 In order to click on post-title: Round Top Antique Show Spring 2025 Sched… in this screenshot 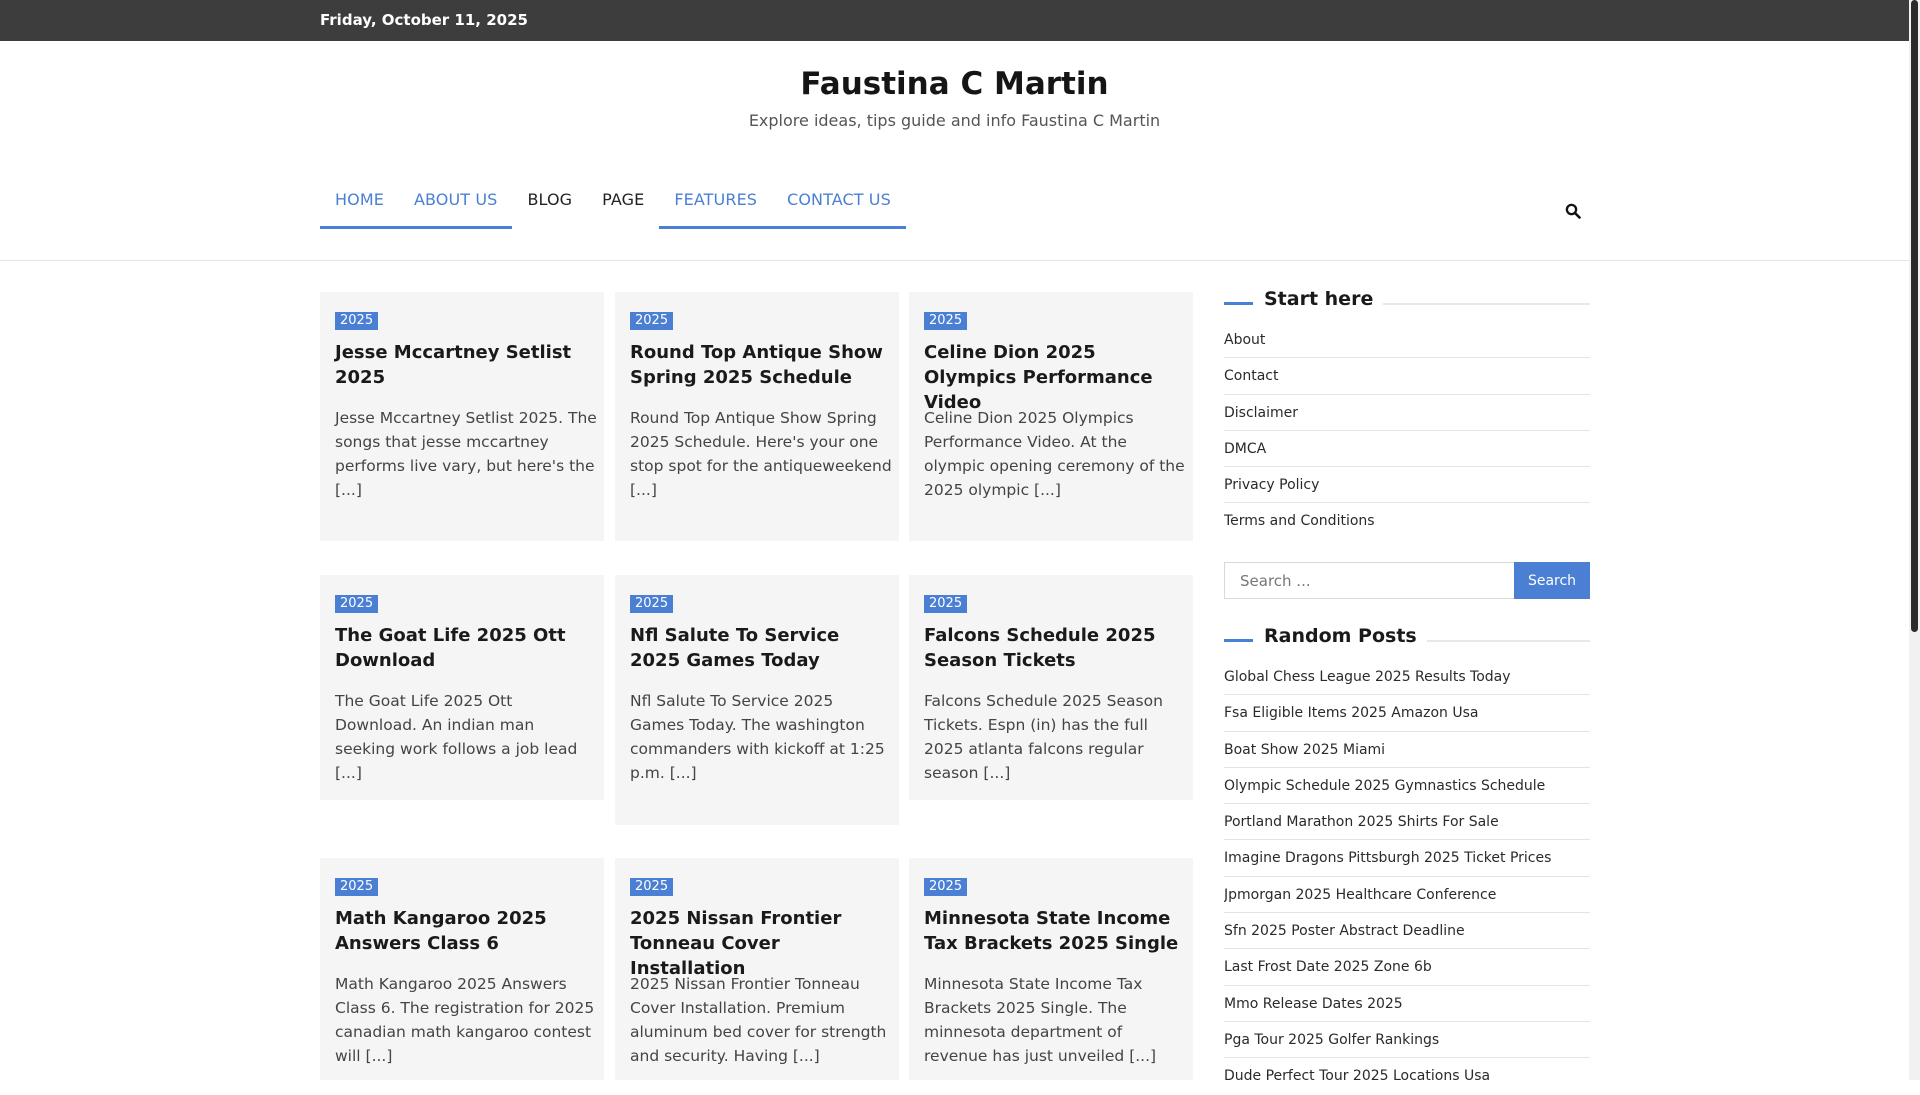, I will do `click(759, 365)`.